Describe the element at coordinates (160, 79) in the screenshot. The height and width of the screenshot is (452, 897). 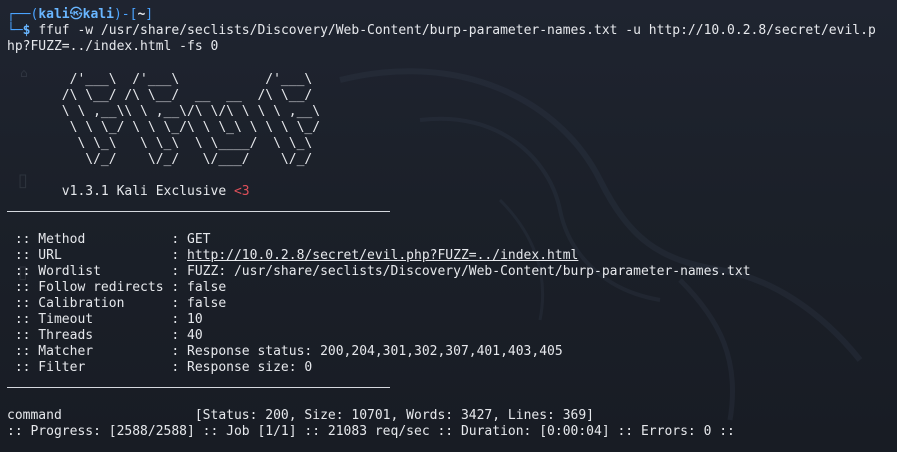
I see `banner-art-line: /'___\ /'___\ /'___\` at that location.